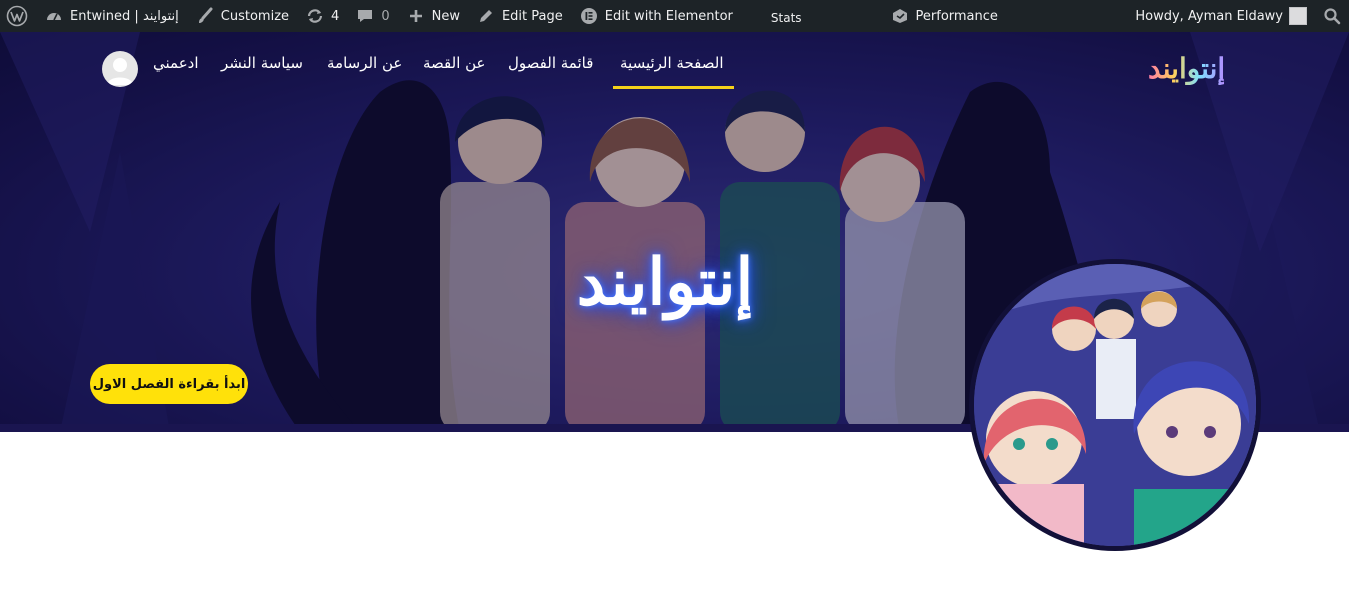  What do you see at coordinates (900, 16) in the screenshot?
I see `performance-icon` at bounding box center [900, 16].